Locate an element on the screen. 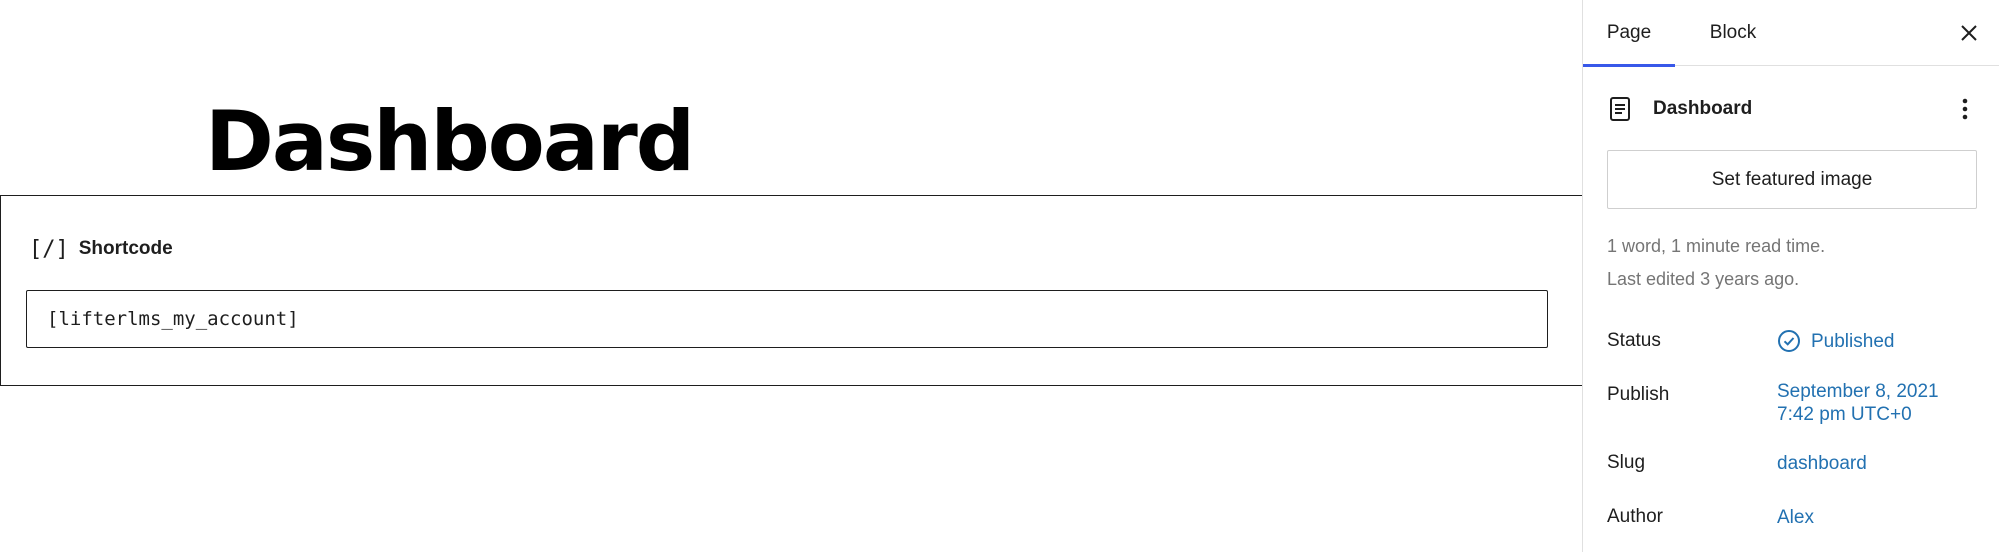 This screenshot has height=552, width=1999. publish-time: 7:42 pm UTC+0 is located at coordinates (1844, 414).